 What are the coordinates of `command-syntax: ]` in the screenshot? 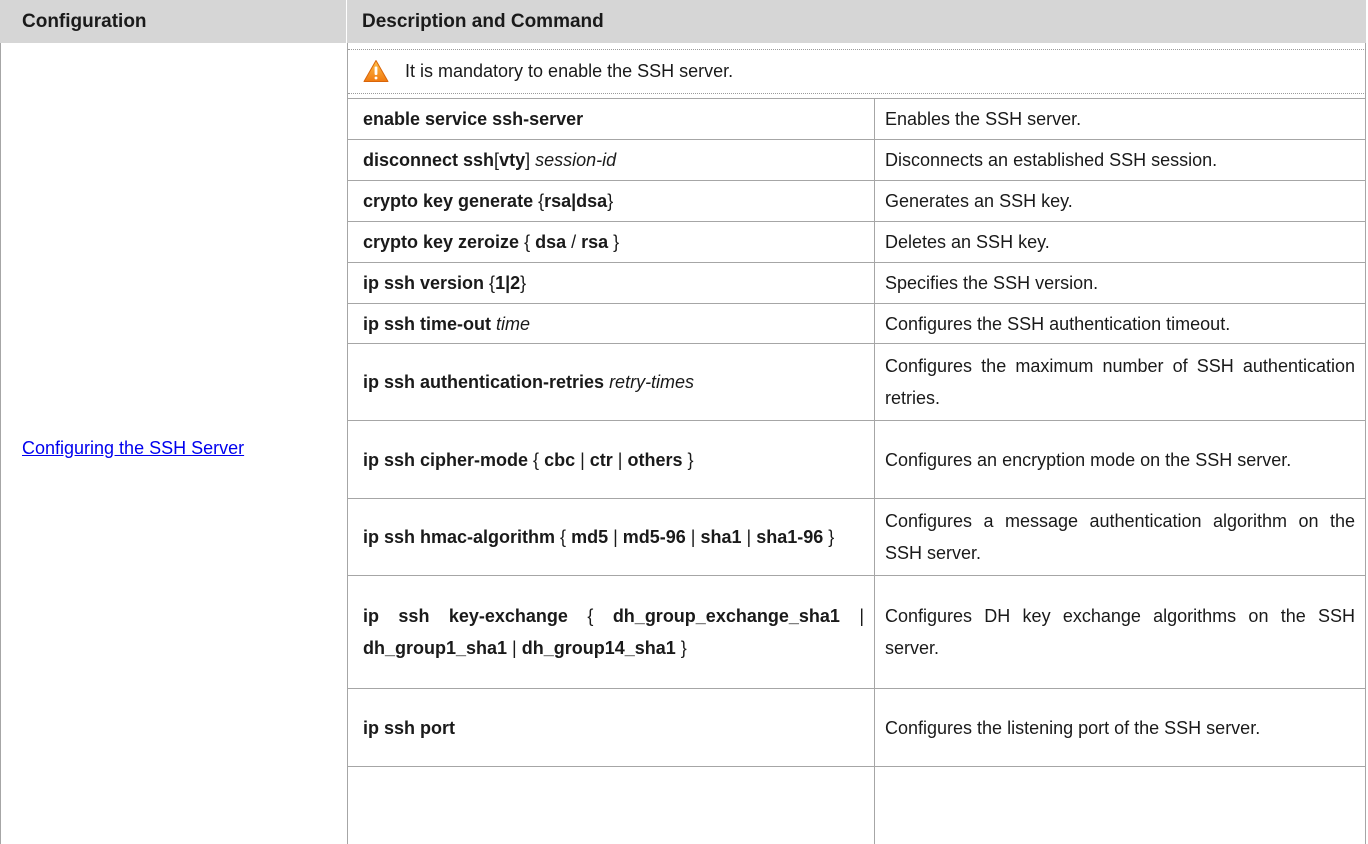 It's located at (530, 160).